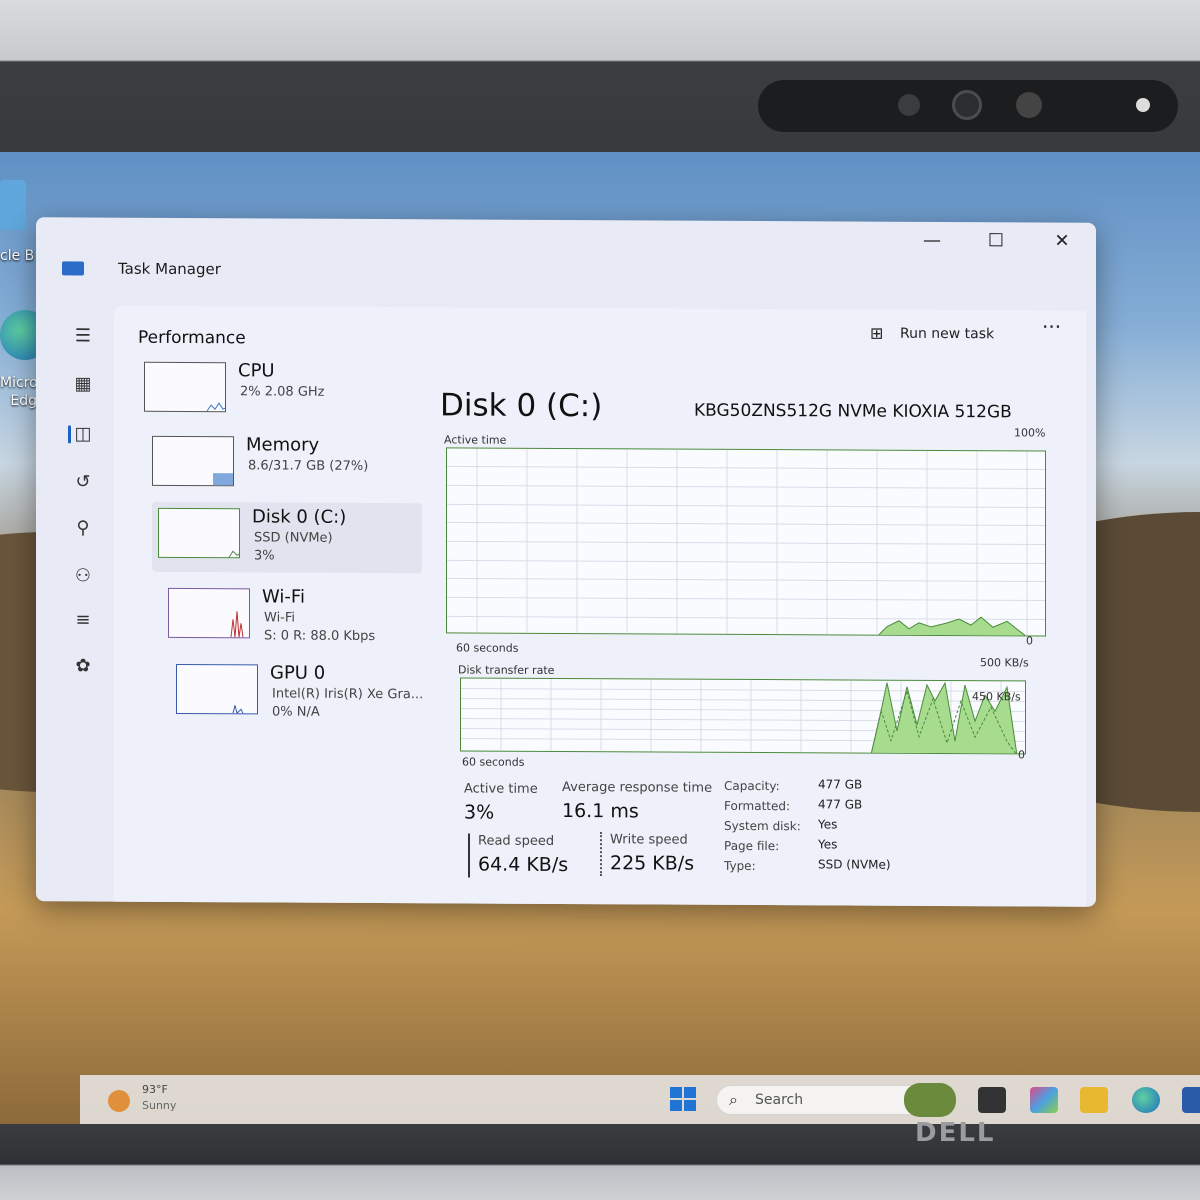  I want to click on resource-item-gpu: GPU 0 Intel(R) Iris(R) Xe Gra... 0% N/A, so click(305, 693).